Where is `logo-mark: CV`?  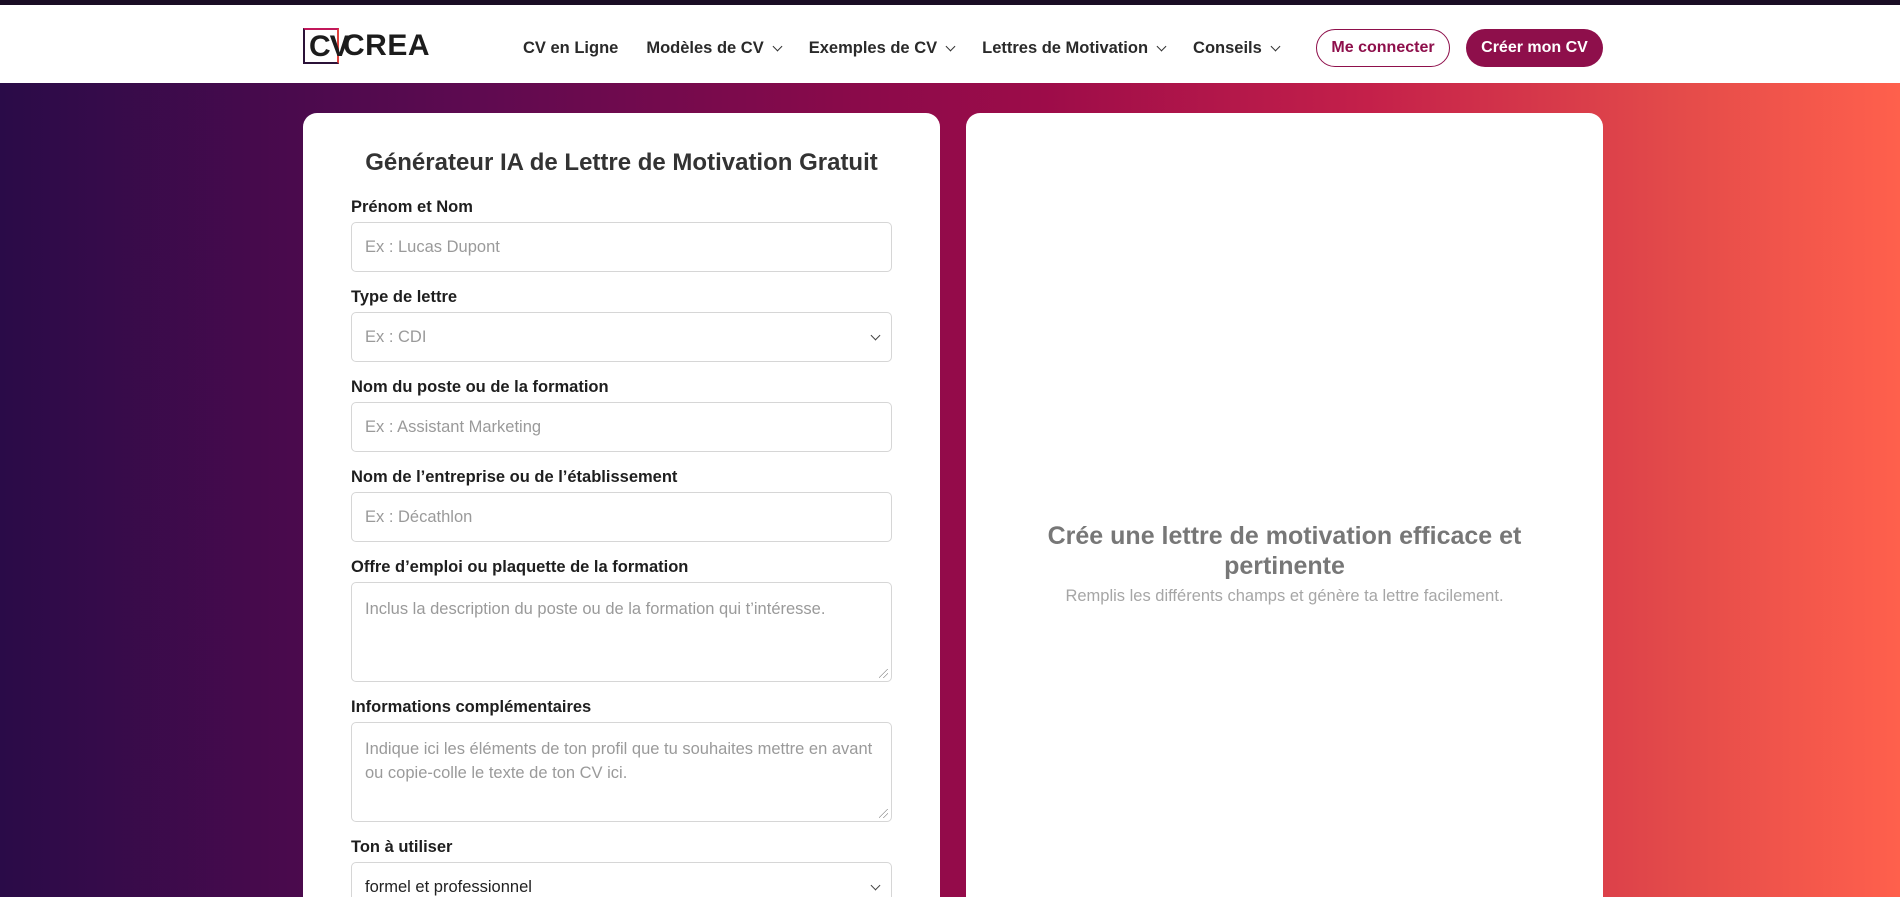 logo-mark: CV is located at coordinates (326, 46).